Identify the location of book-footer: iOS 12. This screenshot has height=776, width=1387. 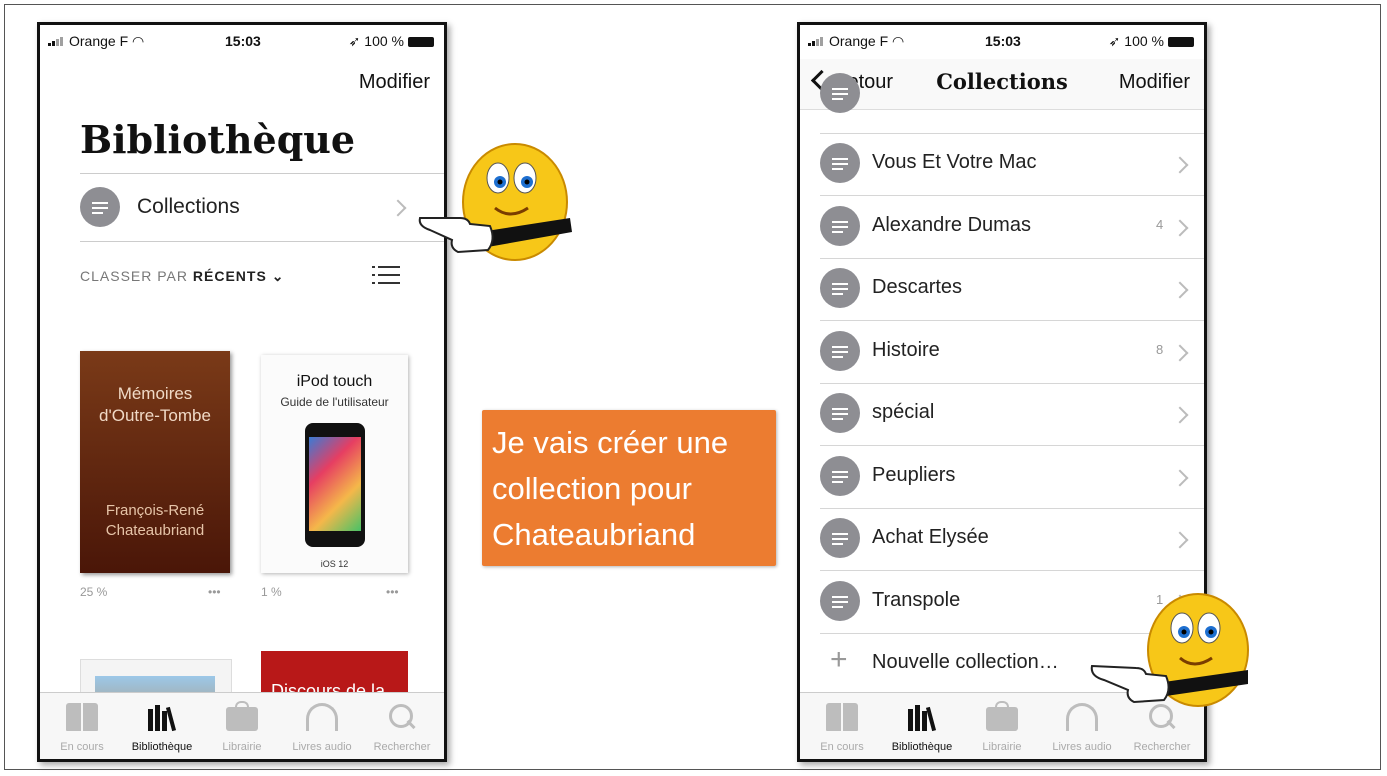
(334, 564).